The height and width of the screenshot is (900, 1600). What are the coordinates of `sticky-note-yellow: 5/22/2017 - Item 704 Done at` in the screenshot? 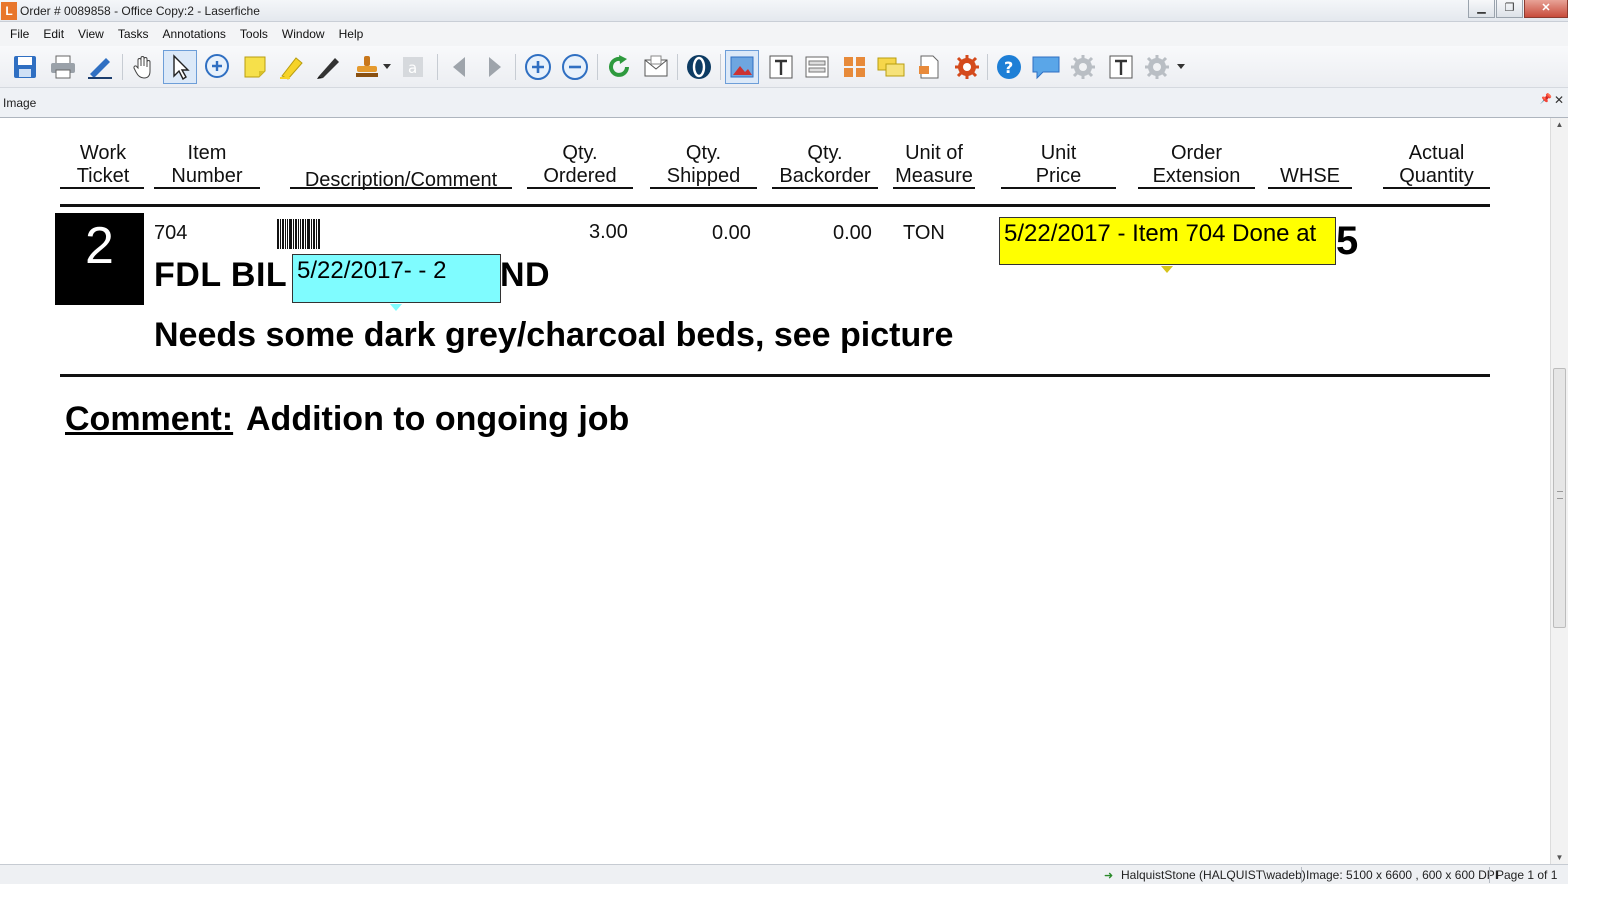 It's located at (1167, 241).